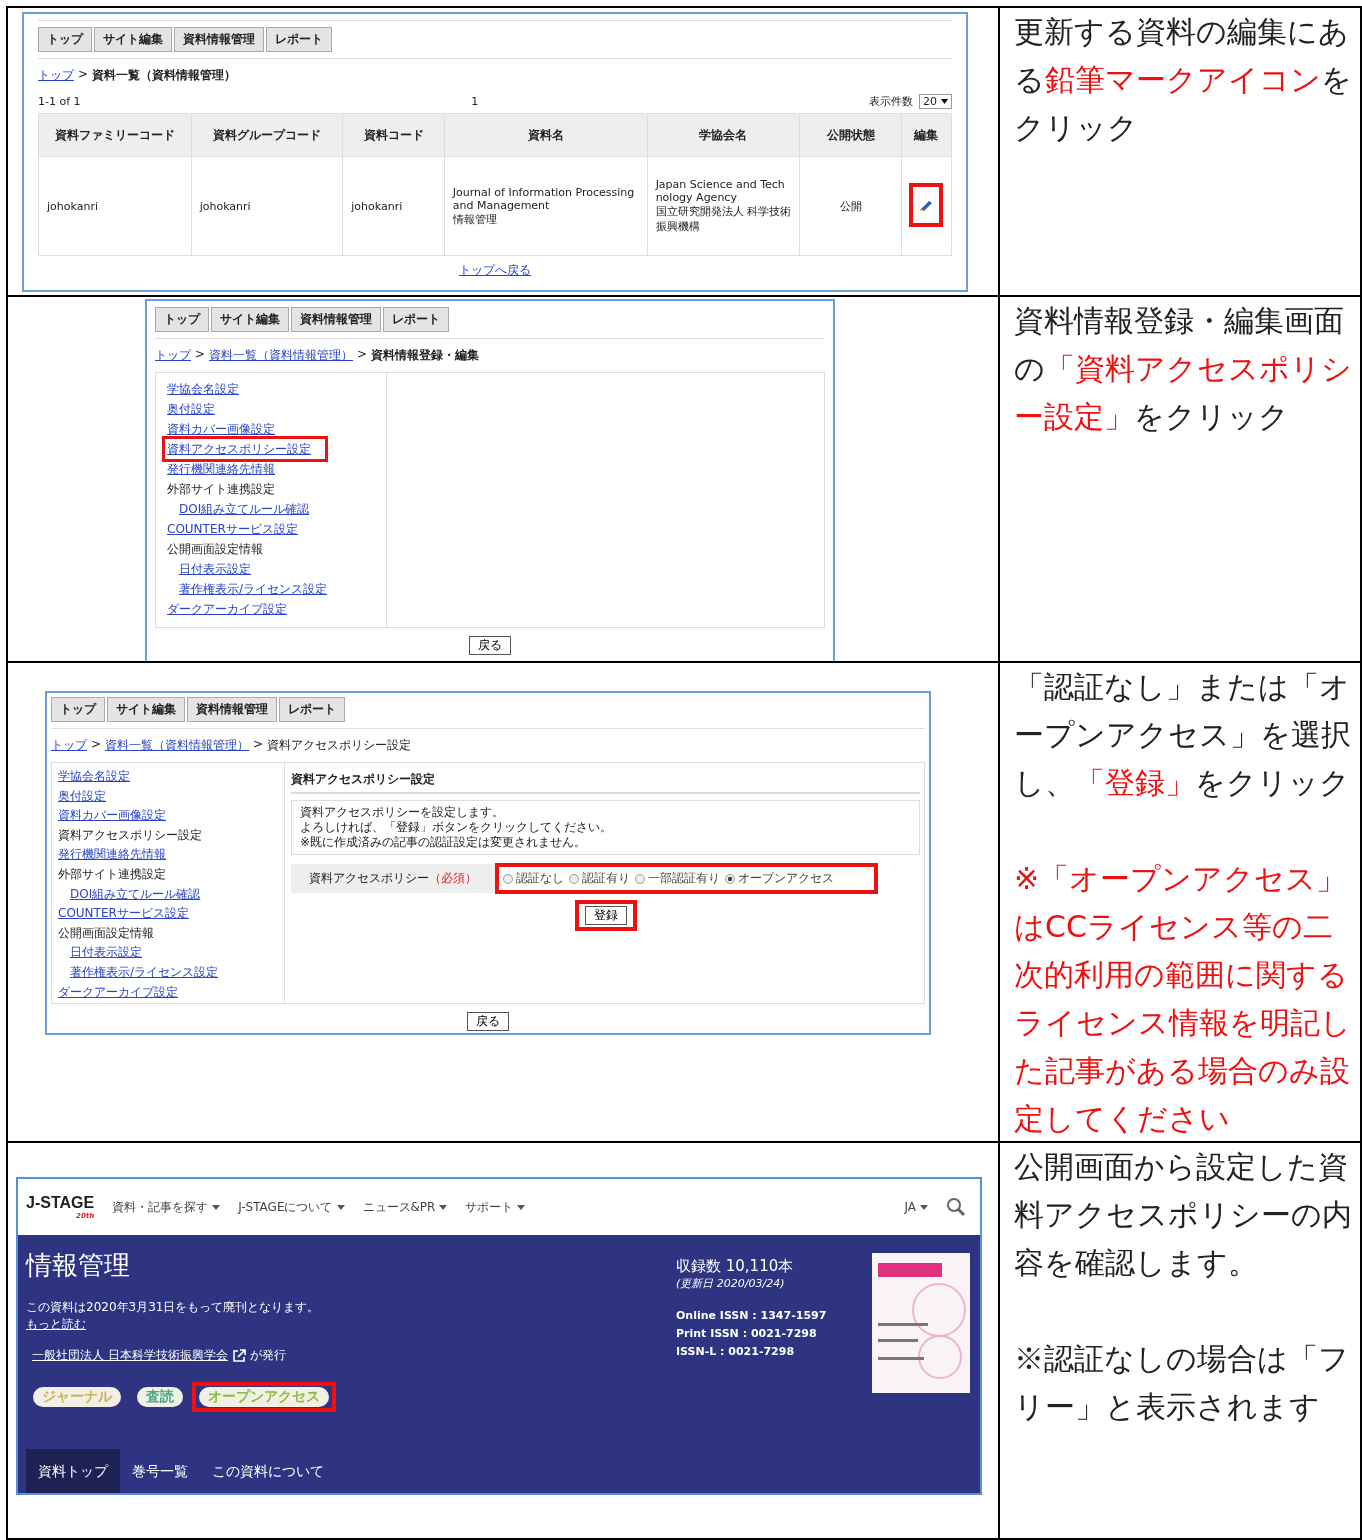 Image resolution: width=1362 pixels, height=1540 pixels. I want to click on instruction-text: 公開画面から設定した資料アクセスポリシーの内容を確認します。, so click(1183, 1215).